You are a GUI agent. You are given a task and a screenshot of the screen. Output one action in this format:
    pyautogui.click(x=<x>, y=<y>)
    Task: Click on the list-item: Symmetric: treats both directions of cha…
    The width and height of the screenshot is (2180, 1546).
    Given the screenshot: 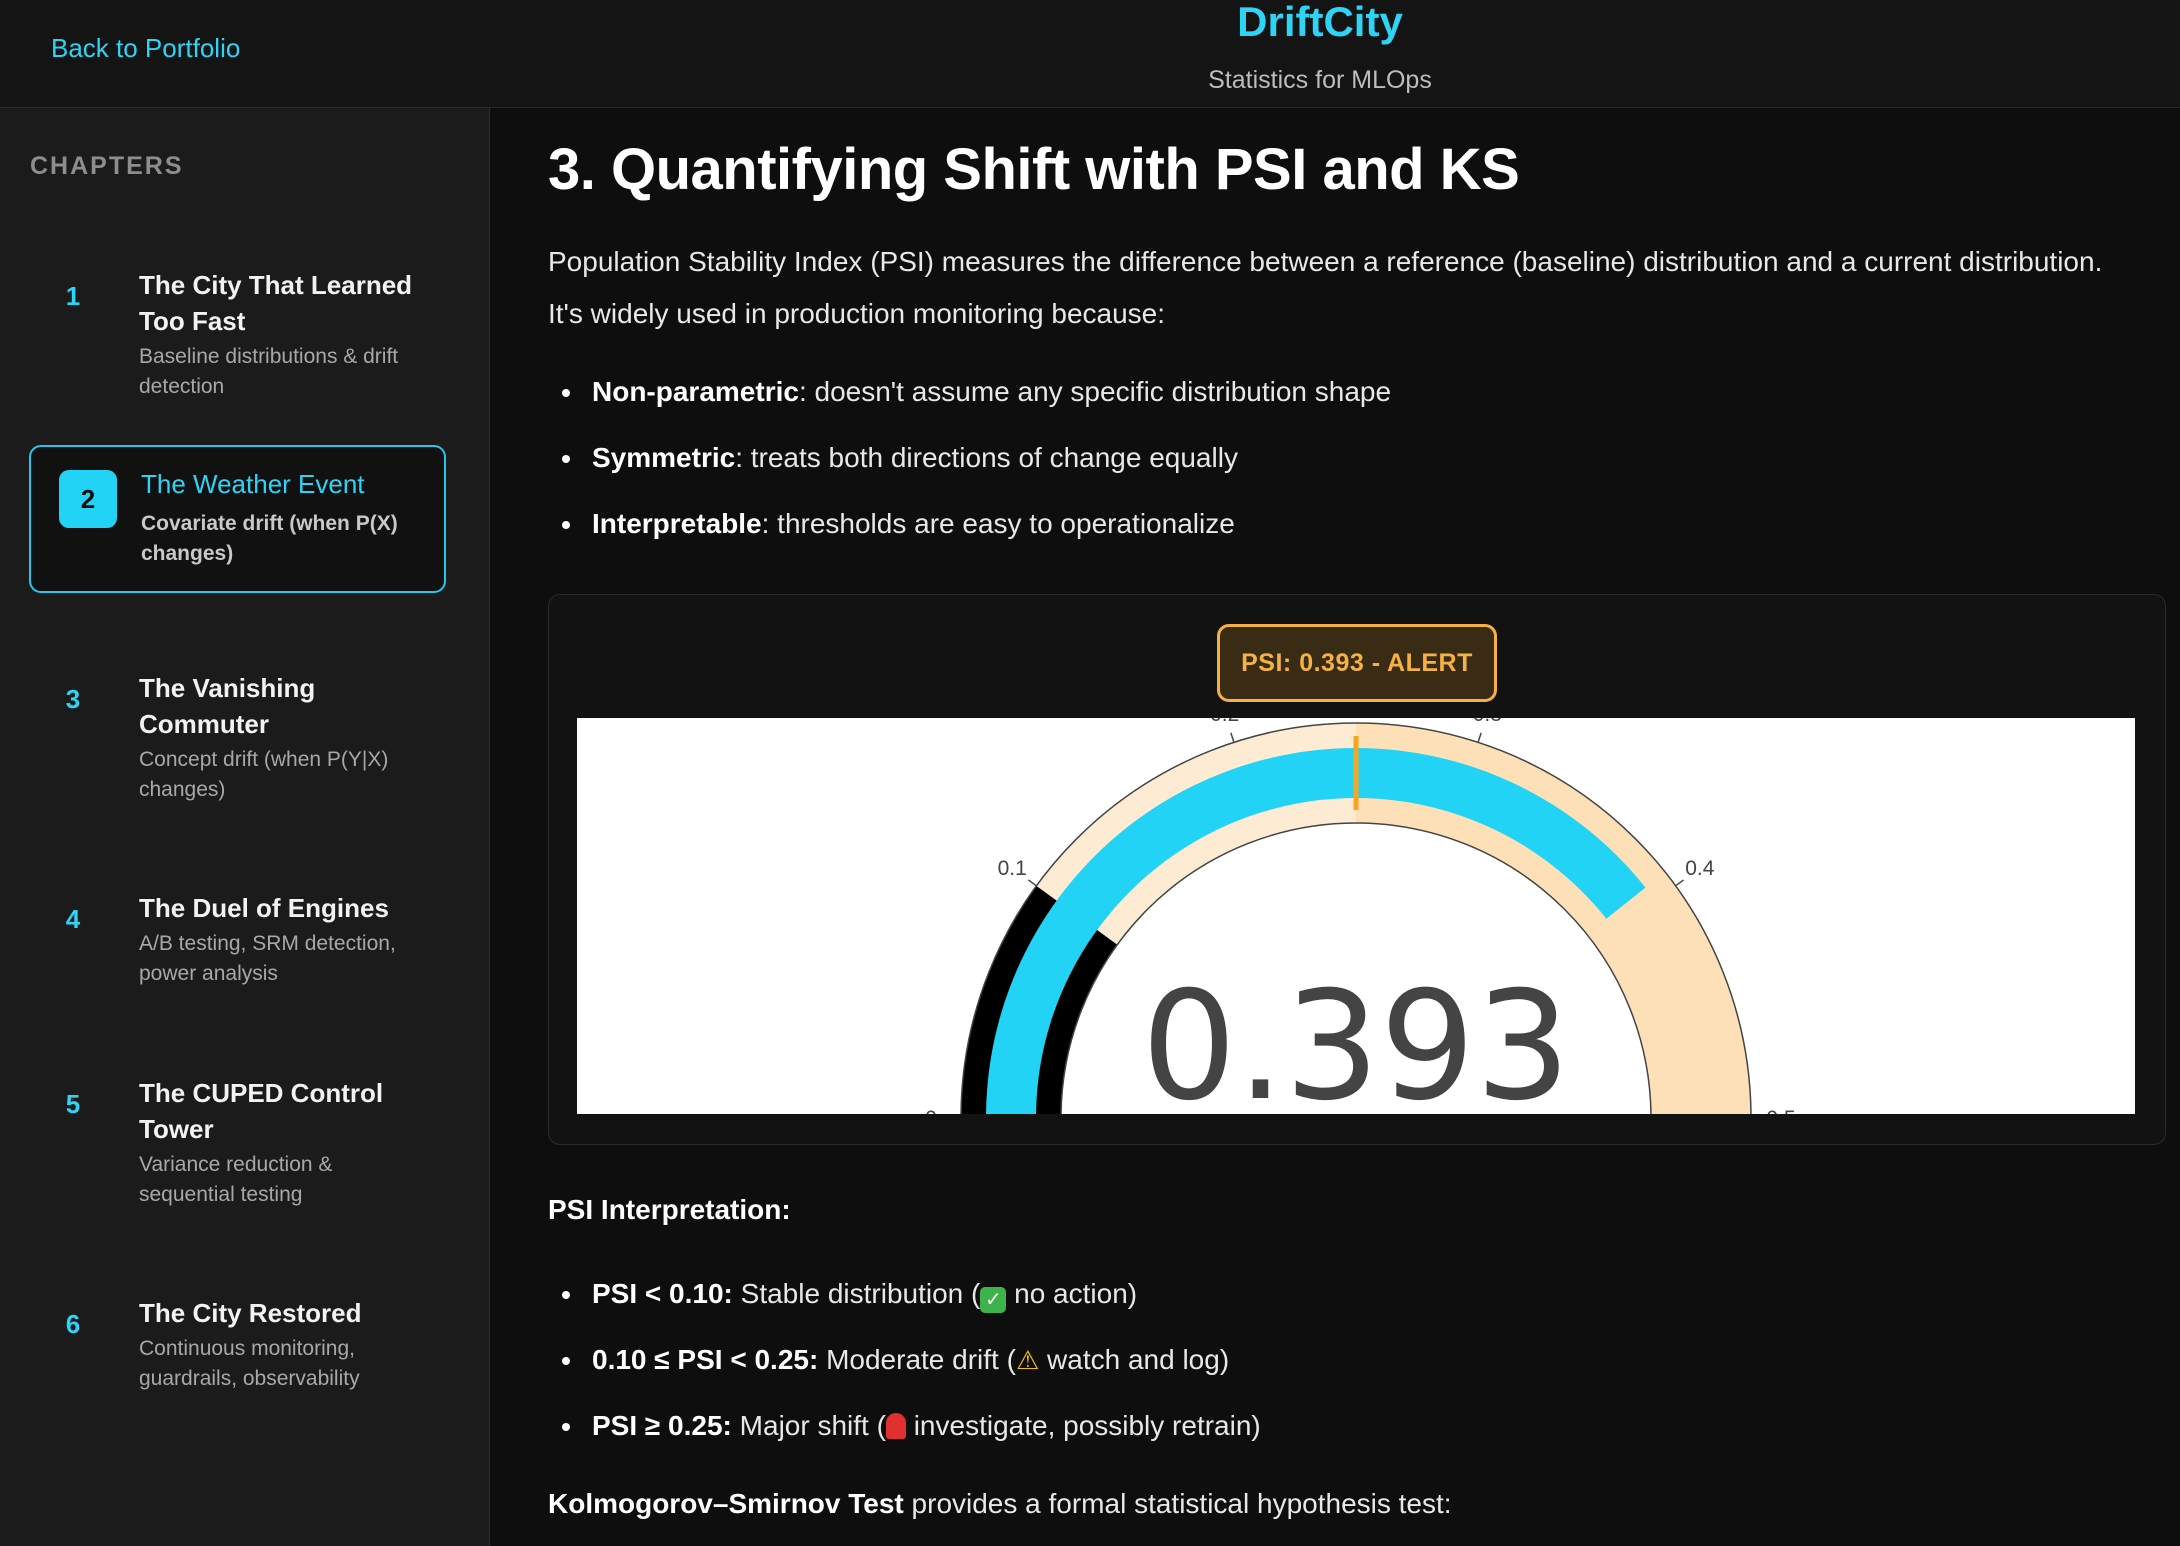 What is the action you would take?
    pyautogui.click(x=969, y=471)
    